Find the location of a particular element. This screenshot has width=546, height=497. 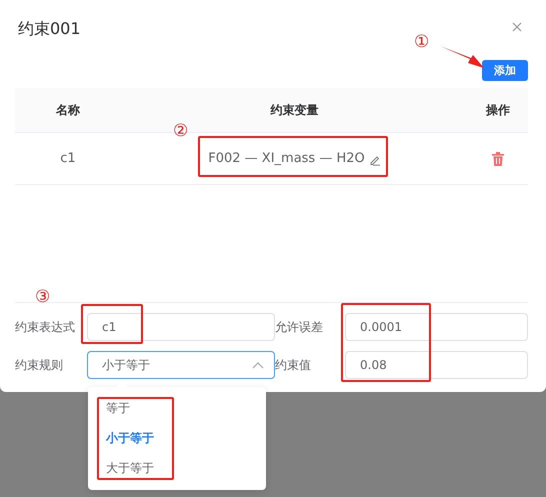

column-header: 操作 is located at coordinates (497, 110).